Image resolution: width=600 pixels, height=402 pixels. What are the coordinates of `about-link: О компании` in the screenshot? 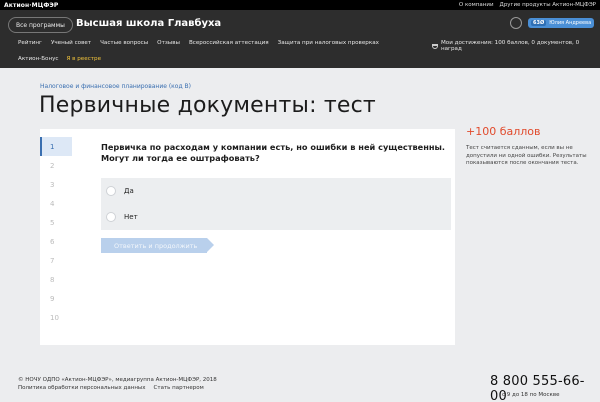 It's located at (476, 5).